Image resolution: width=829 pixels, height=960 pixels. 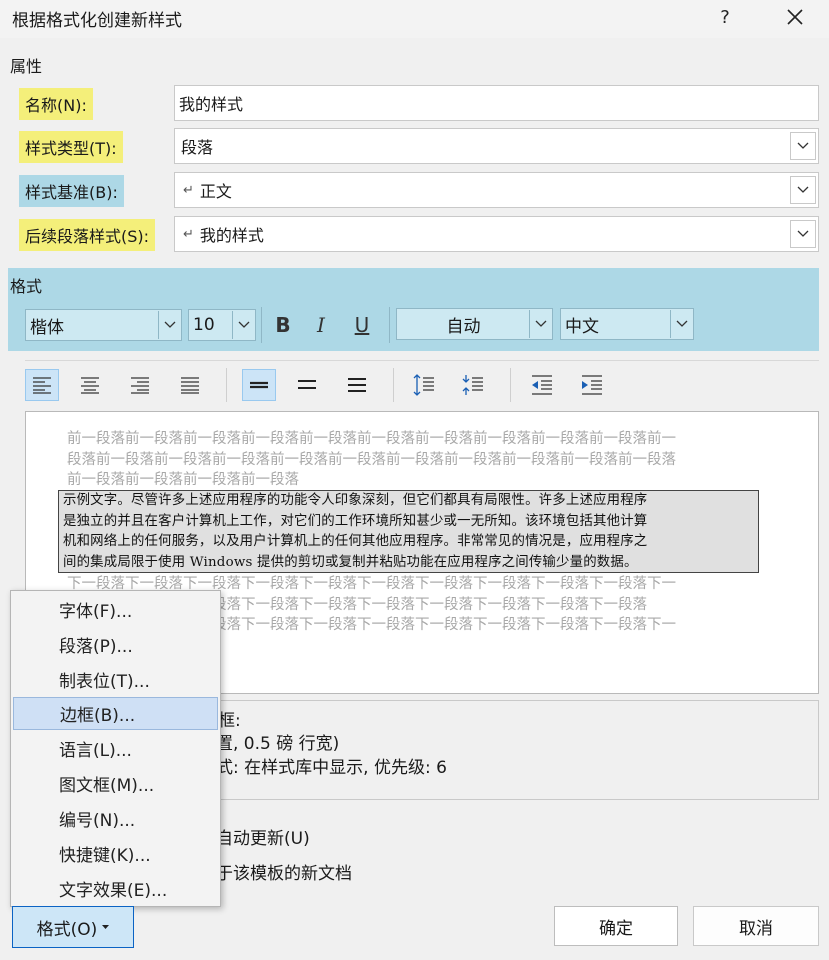 I want to click on preview-line: 前一段落前一段落前一段落前一段落, so click(x=183, y=480).